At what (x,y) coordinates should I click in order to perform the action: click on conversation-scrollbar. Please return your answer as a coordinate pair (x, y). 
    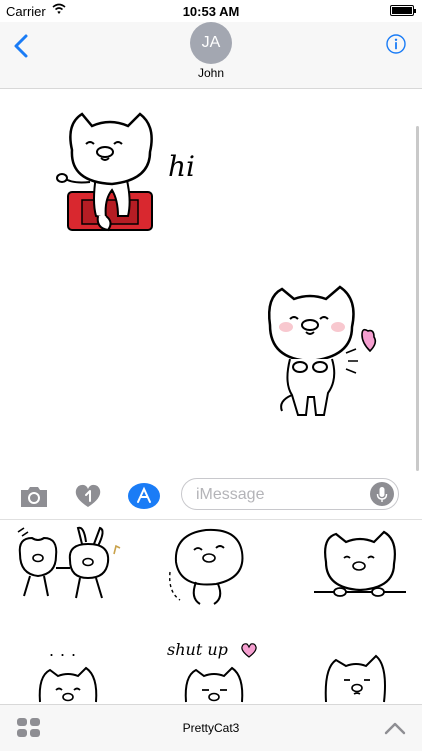
    Looking at the image, I should click on (417, 298).